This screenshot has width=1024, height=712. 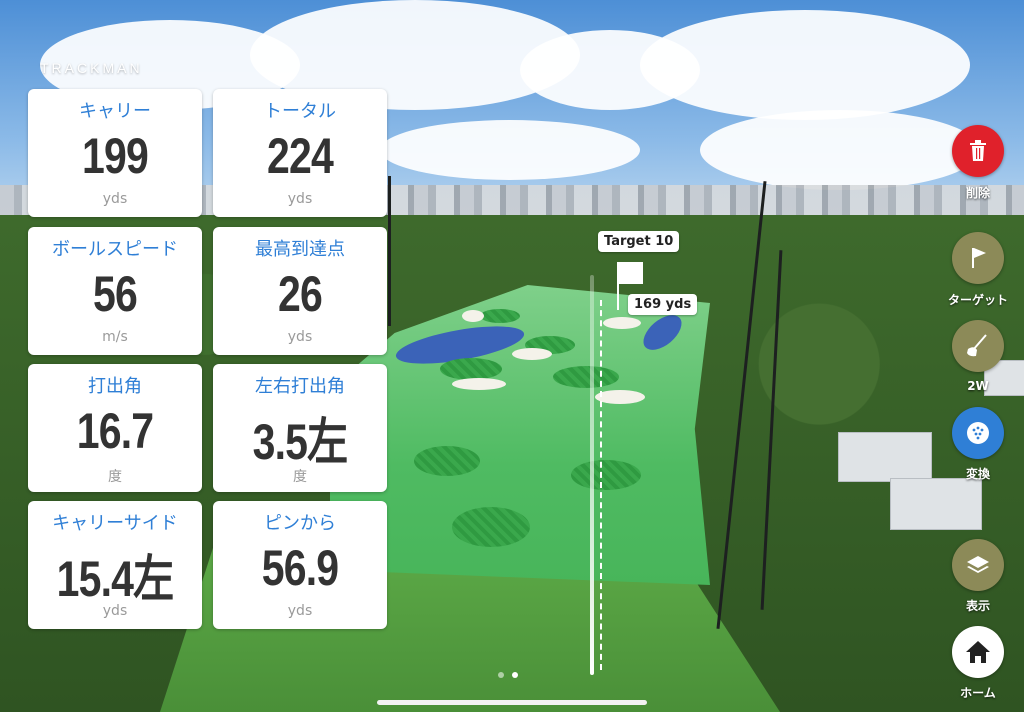 I want to click on stat-label: キャリーサイド, so click(x=115, y=523).